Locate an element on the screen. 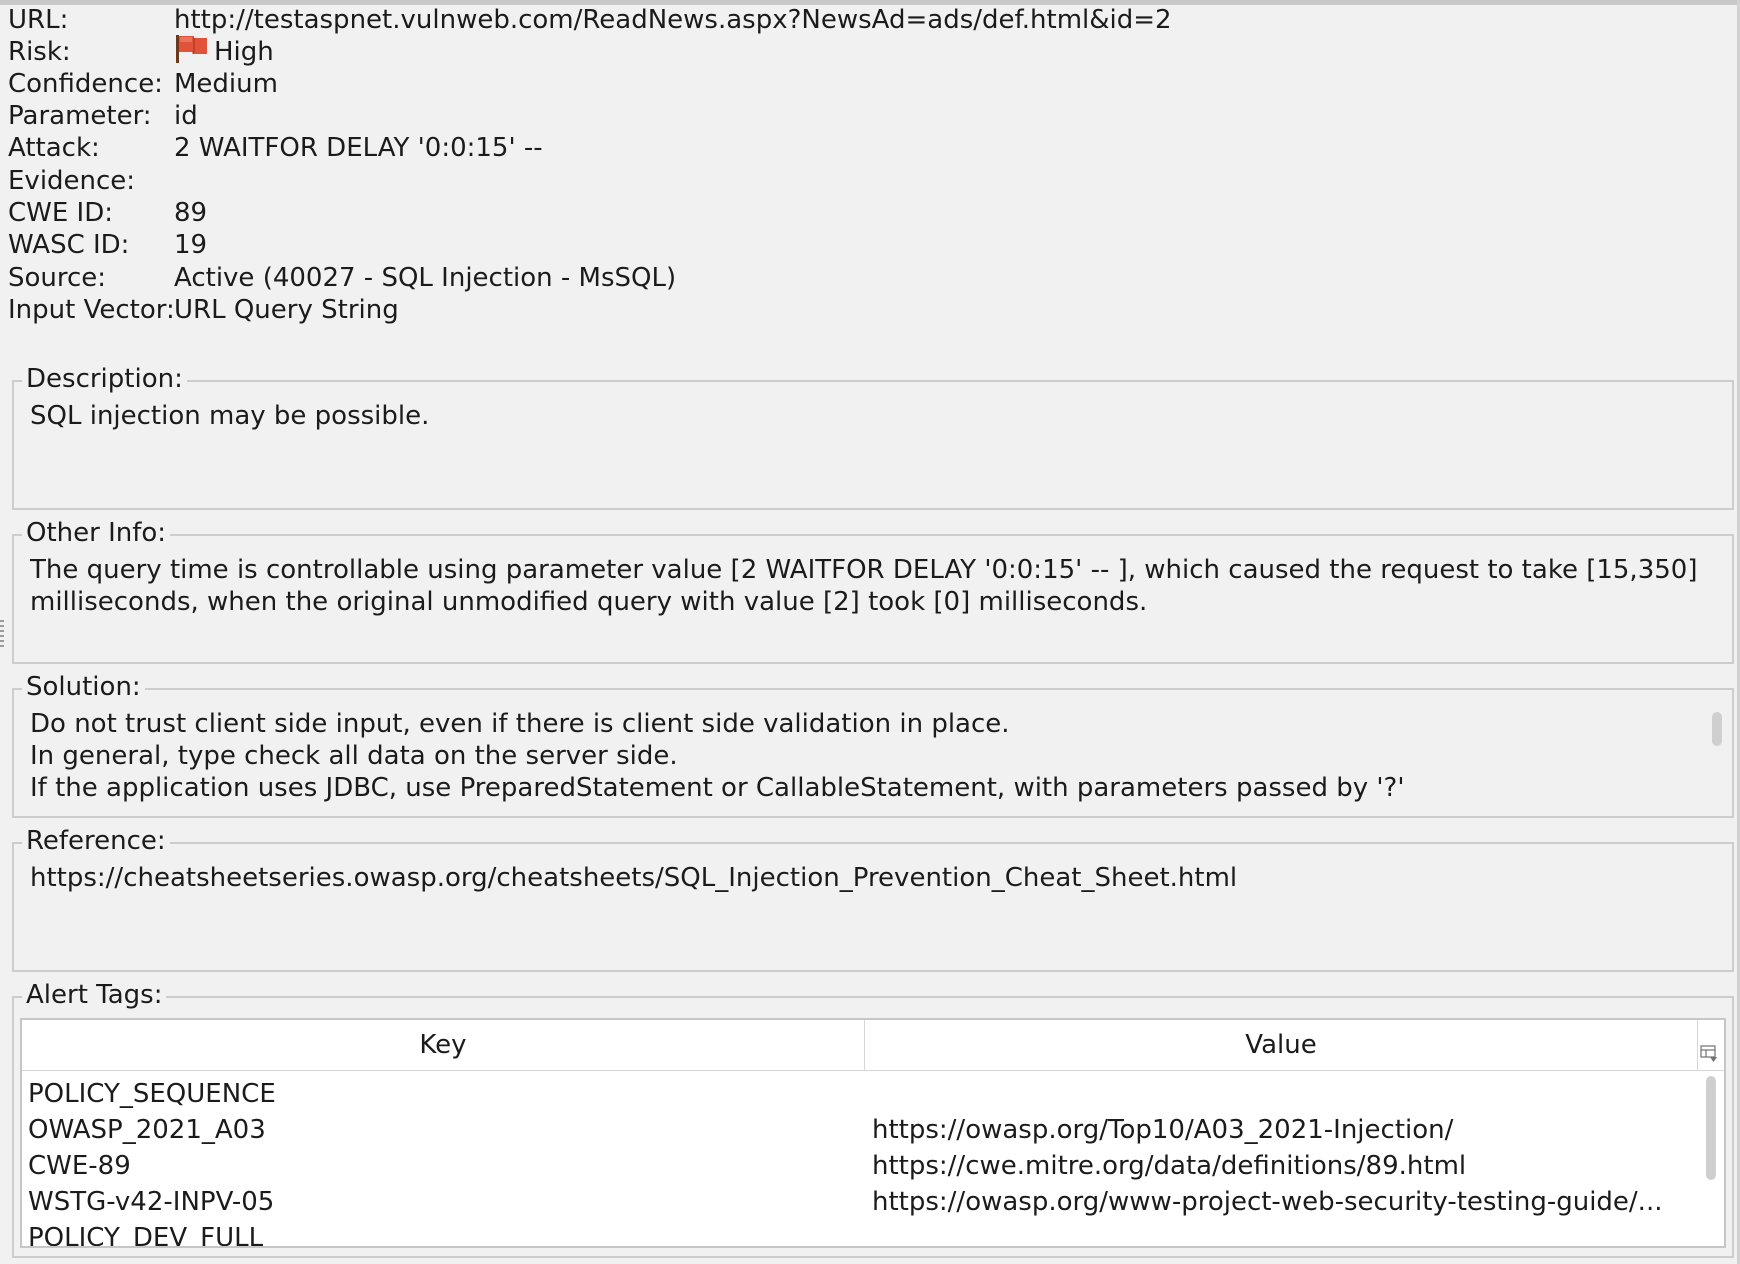  confidence-value: Medium is located at coordinates (226, 84).